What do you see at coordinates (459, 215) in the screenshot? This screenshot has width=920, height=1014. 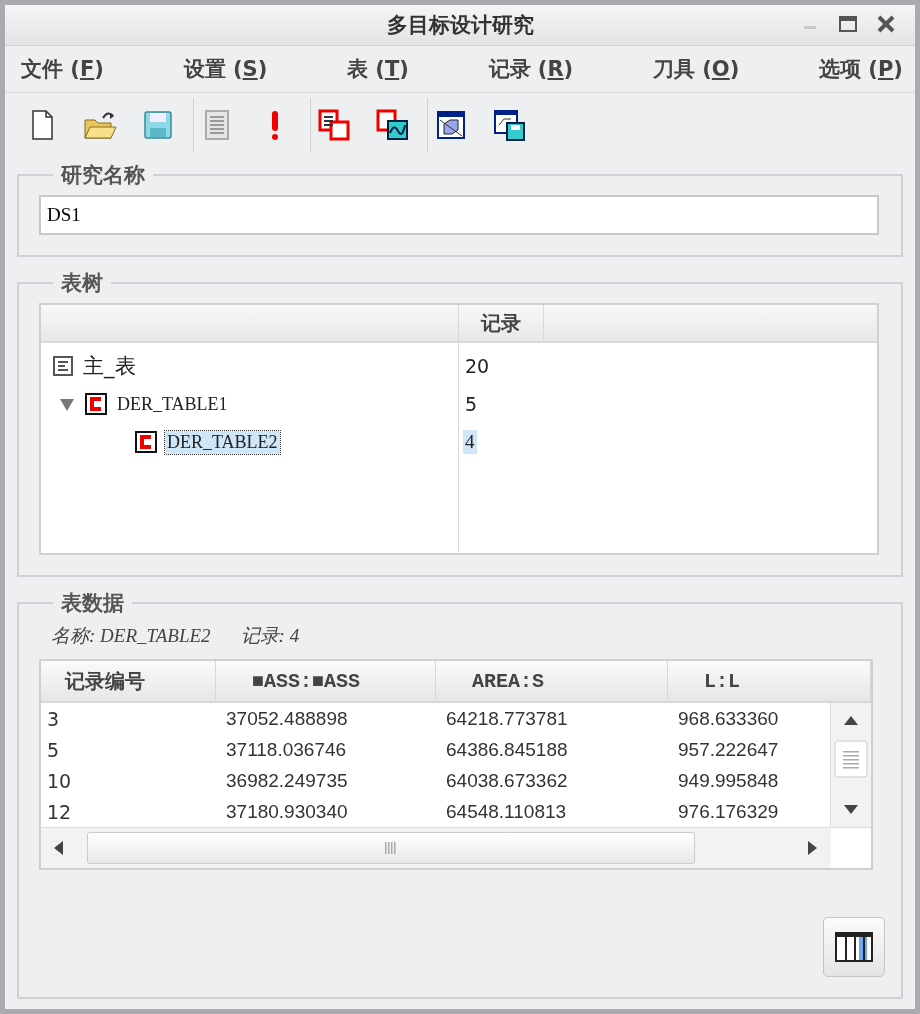 I see `study-name-field: DS1` at bounding box center [459, 215].